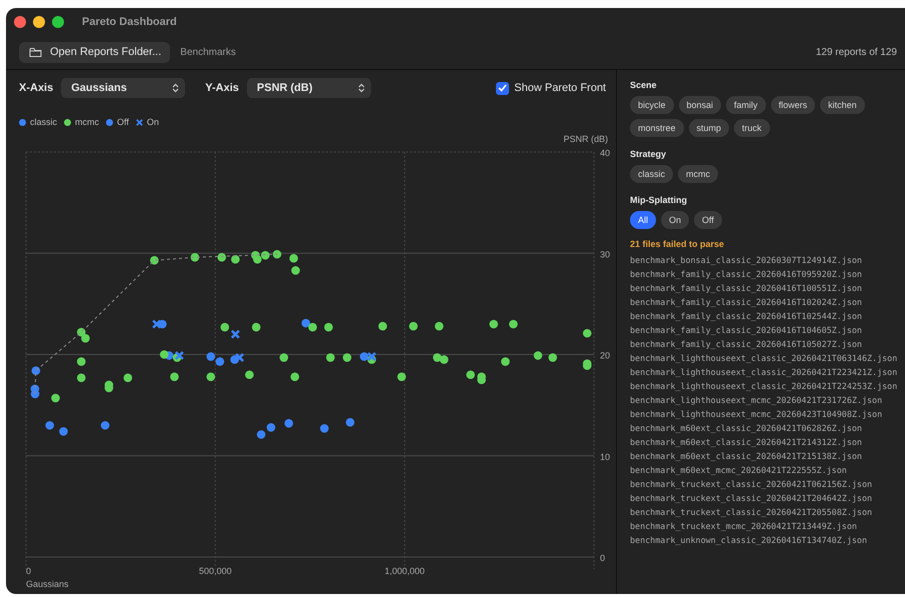 This screenshot has height=597, width=905. I want to click on filter-chip: flowers, so click(793, 105).